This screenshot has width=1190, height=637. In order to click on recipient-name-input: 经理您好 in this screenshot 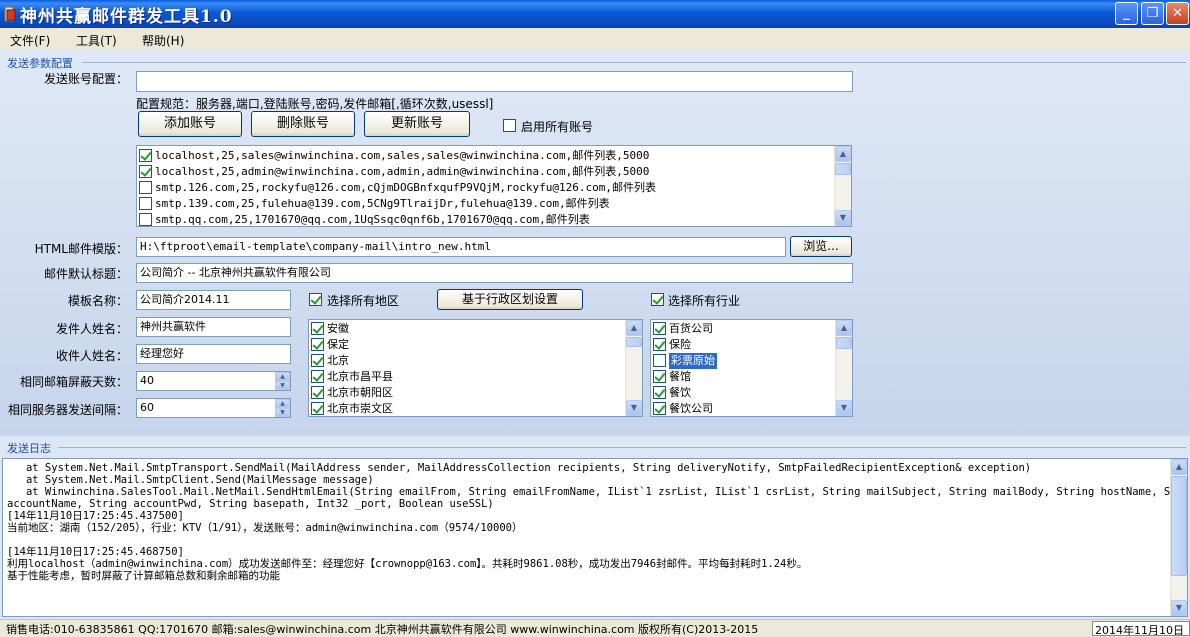, I will do `click(213, 354)`.